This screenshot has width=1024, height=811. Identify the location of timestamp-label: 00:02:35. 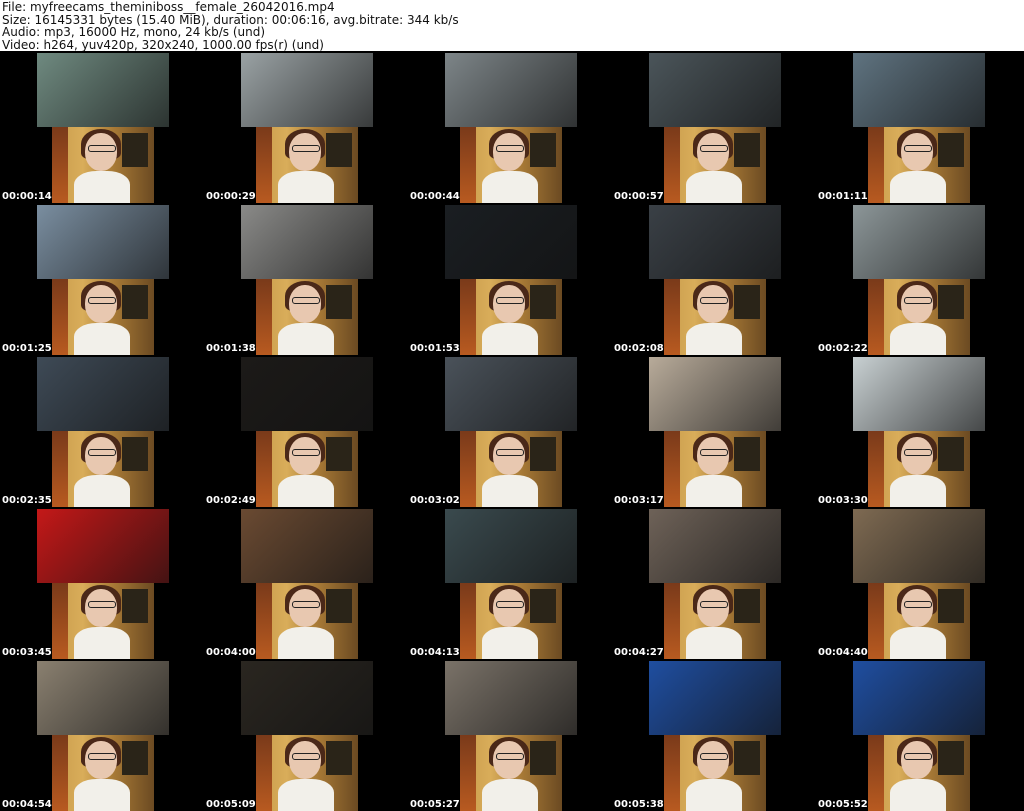
(27, 500).